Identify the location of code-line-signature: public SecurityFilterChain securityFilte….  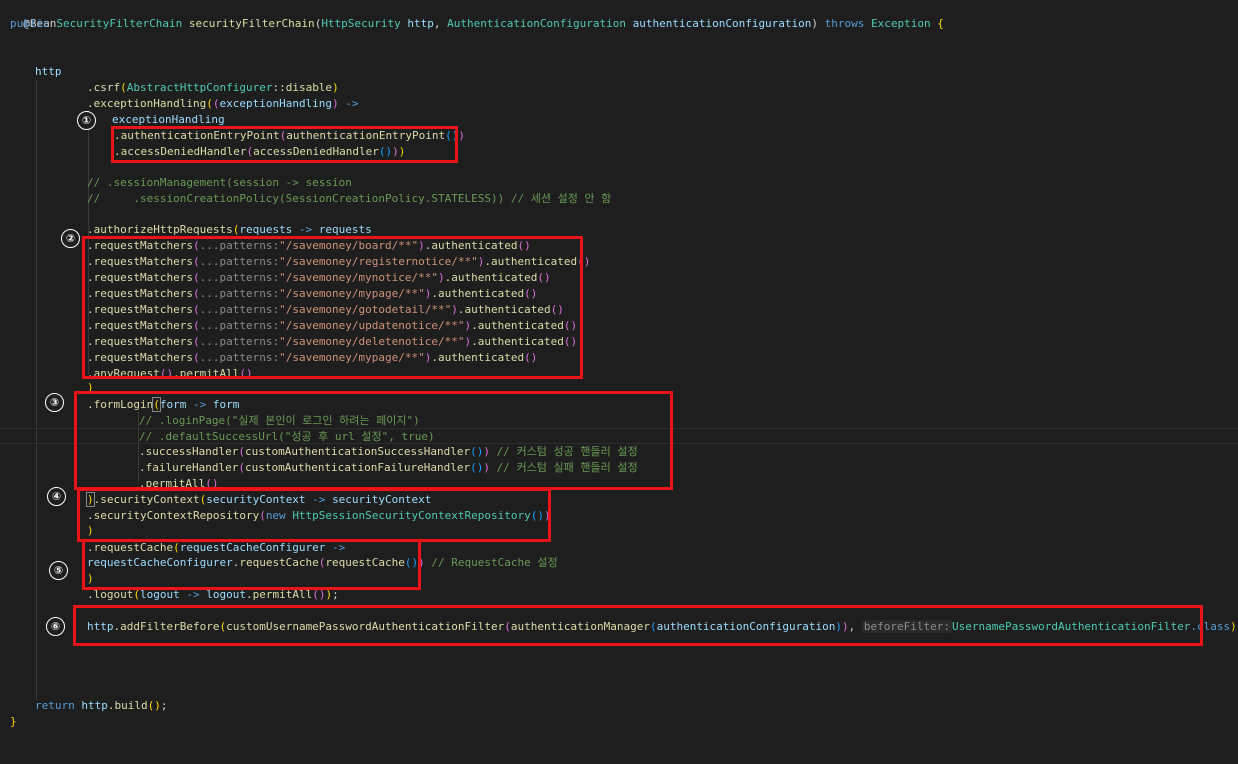
(477, 24).